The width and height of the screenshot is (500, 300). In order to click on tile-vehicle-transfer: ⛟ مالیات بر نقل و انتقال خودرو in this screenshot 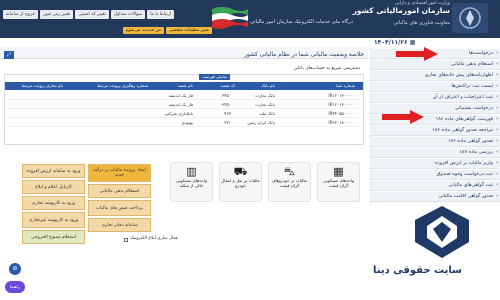, I will do `click(240, 182)`.